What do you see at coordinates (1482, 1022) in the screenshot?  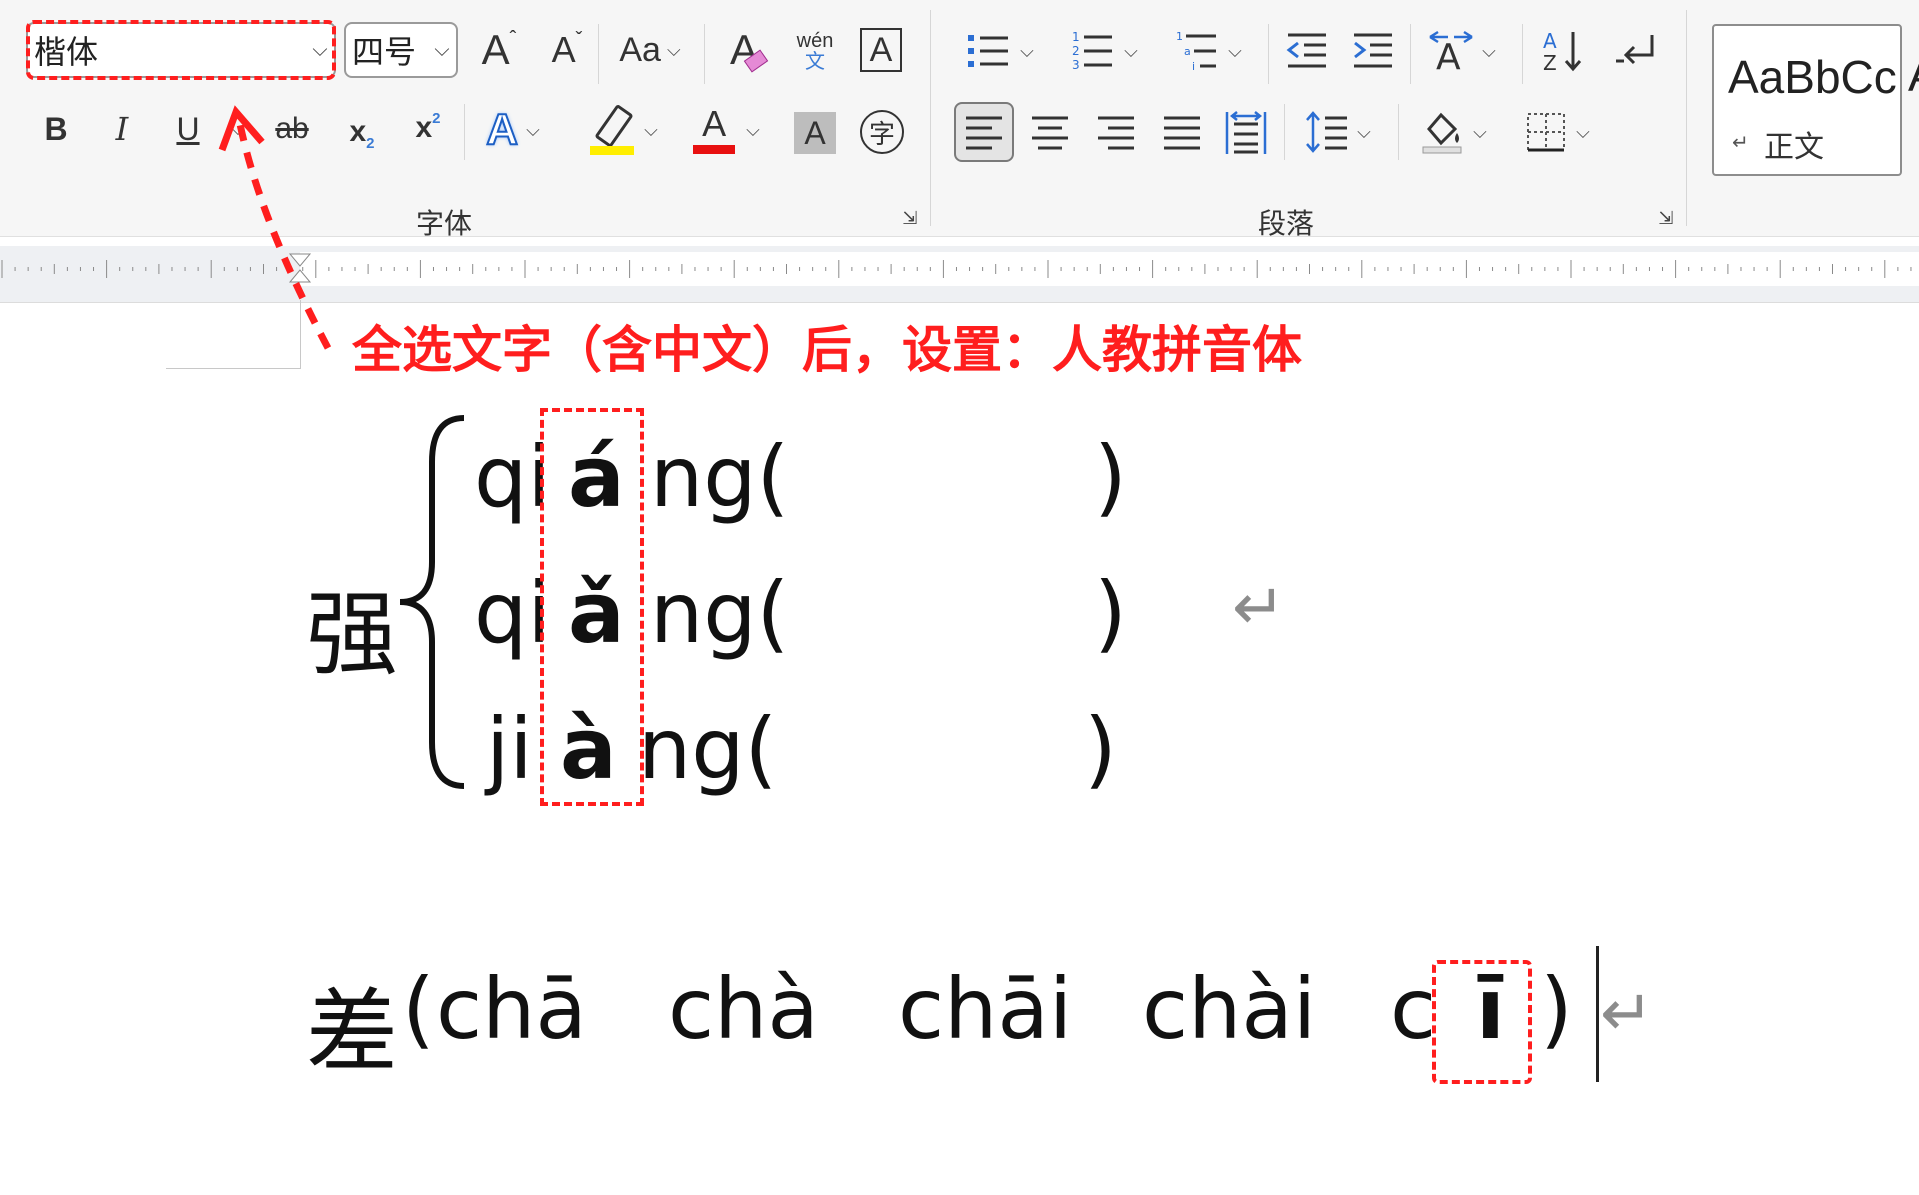 I see `tone-i-highlight` at bounding box center [1482, 1022].